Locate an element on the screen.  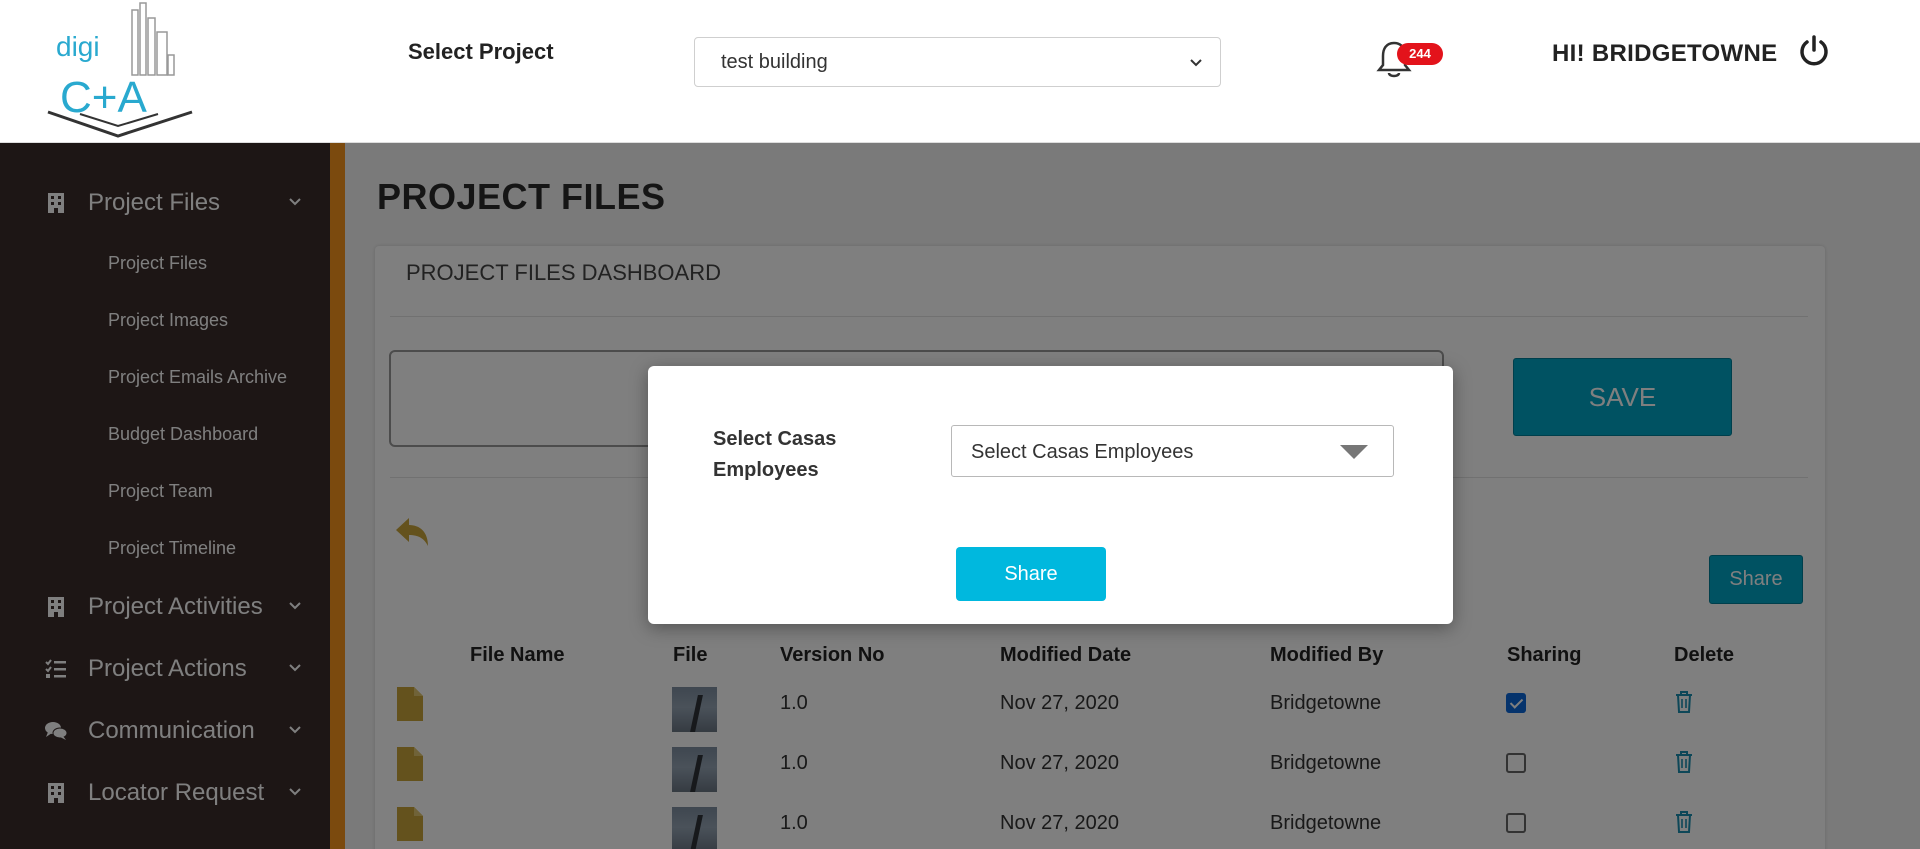
project-select-value: test building is located at coordinates (774, 62).